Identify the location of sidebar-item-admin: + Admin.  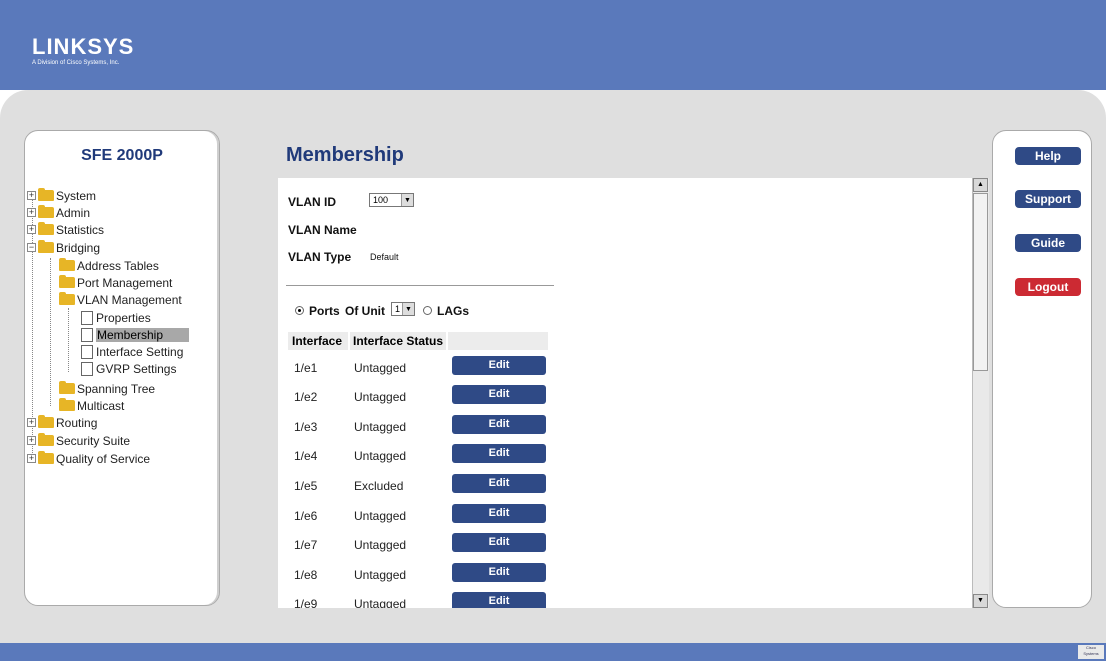
(58, 212).